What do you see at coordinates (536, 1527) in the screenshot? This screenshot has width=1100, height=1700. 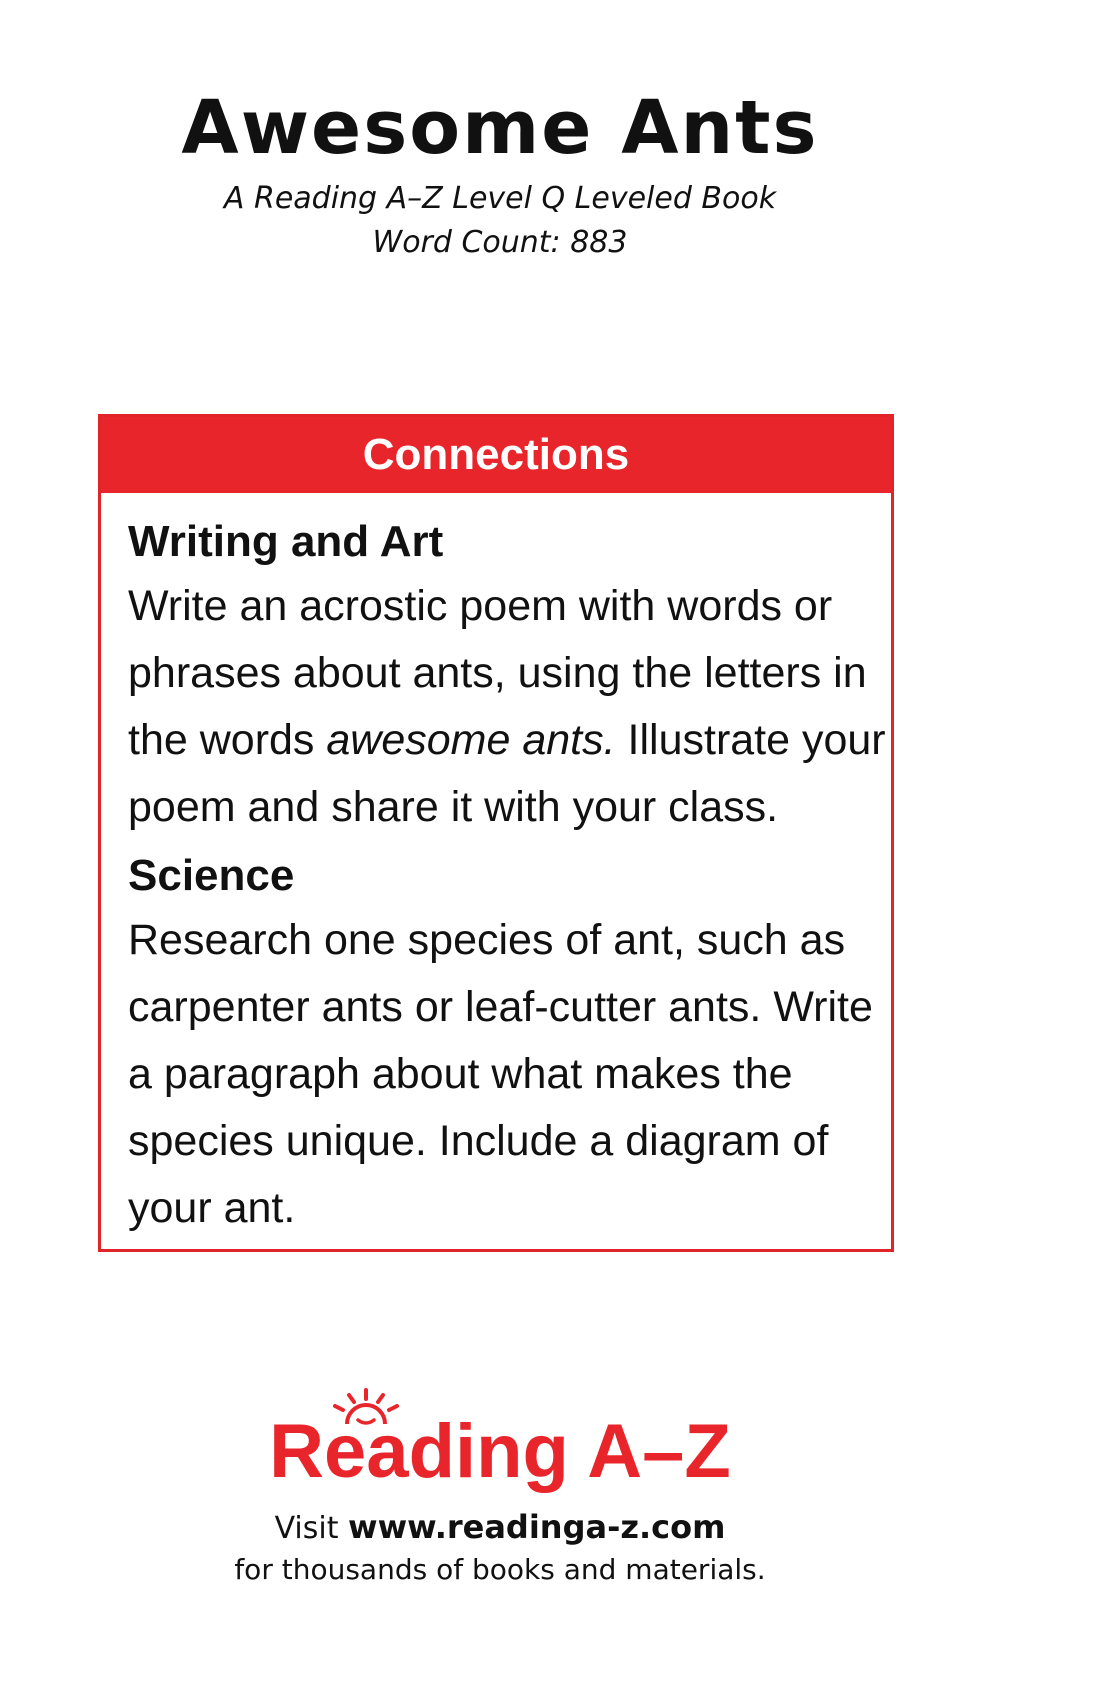 I see `website-url: www.readinga-z.com` at bounding box center [536, 1527].